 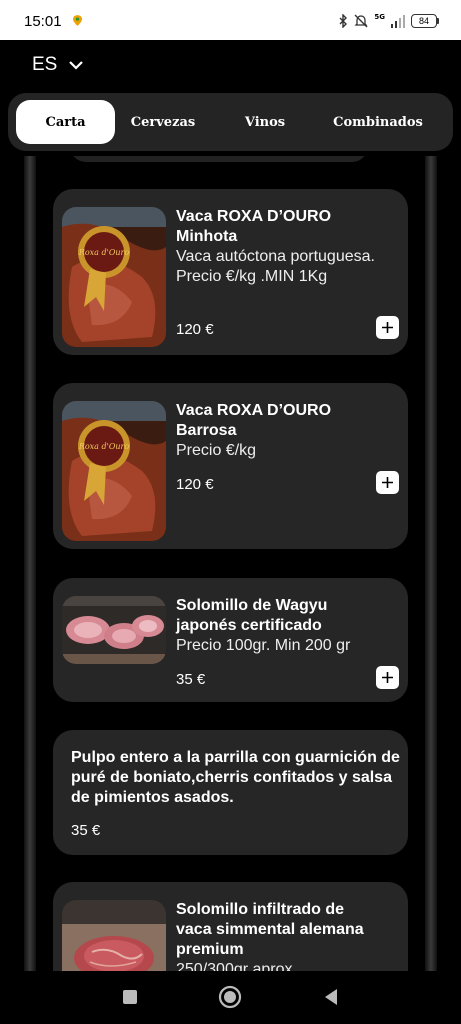 I want to click on right-edge-decor, so click(x=431, y=563).